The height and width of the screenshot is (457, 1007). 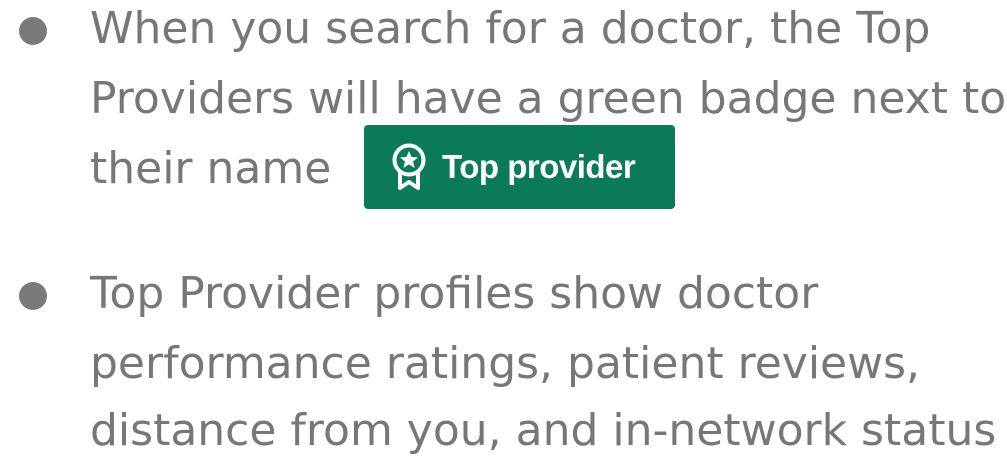 I want to click on award-ribbon-star-icon, so click(x=409, y=166).